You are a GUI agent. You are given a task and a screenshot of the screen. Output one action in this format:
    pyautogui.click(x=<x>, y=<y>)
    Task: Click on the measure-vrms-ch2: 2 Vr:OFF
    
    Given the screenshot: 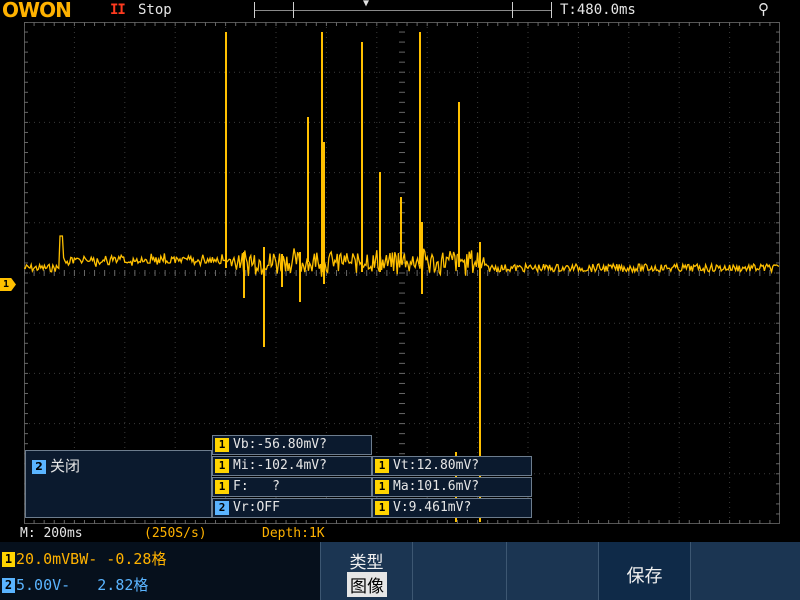 What is the action you would take?
    pyautogui.click(x=292, y=508)
    